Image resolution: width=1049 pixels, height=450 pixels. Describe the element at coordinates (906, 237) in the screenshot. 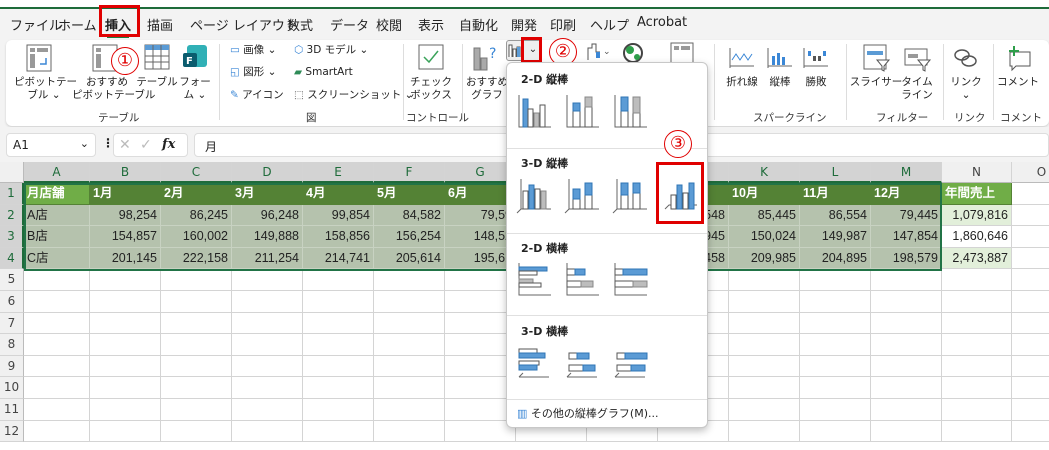

I see `cell-M3: 147,854` at that location.